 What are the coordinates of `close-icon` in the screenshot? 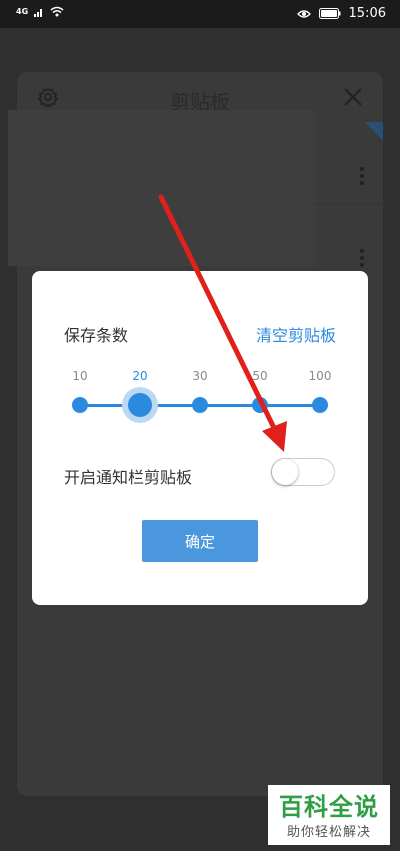 It's located at (353, 97).